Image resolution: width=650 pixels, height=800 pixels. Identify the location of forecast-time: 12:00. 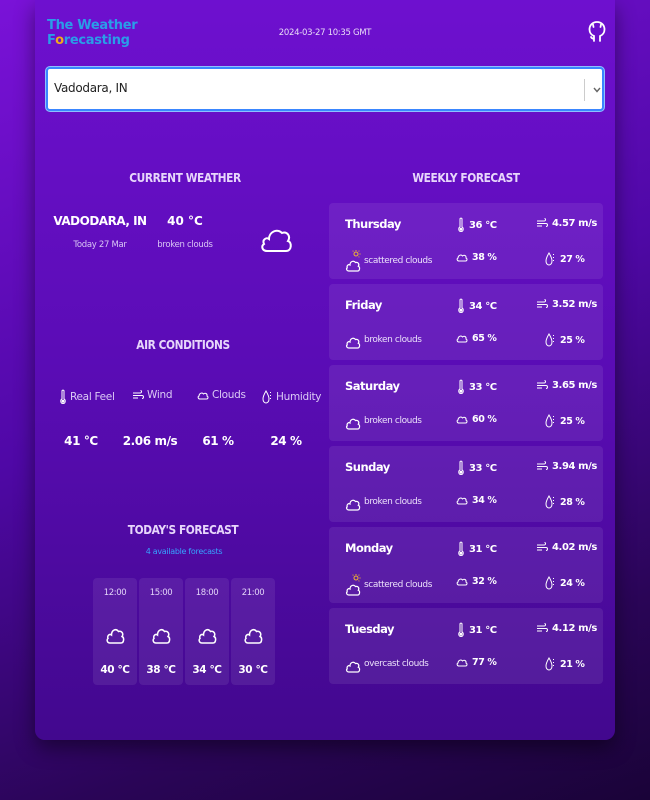
(115, 593).